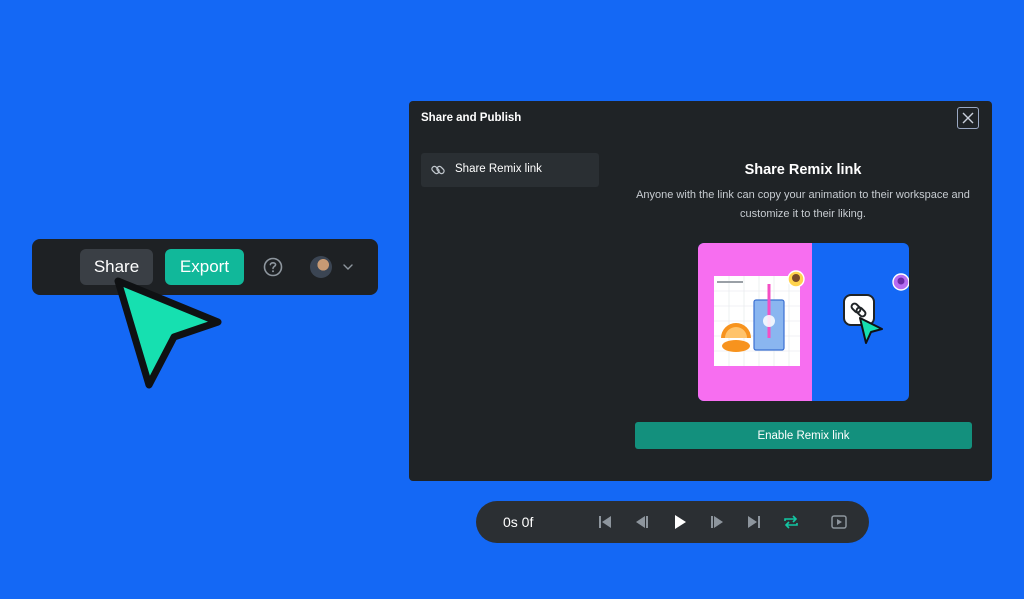 This screenshot has height=599, width=1024. I want to click on sidebar-item-label: Share Remix link, so click(498, 169).